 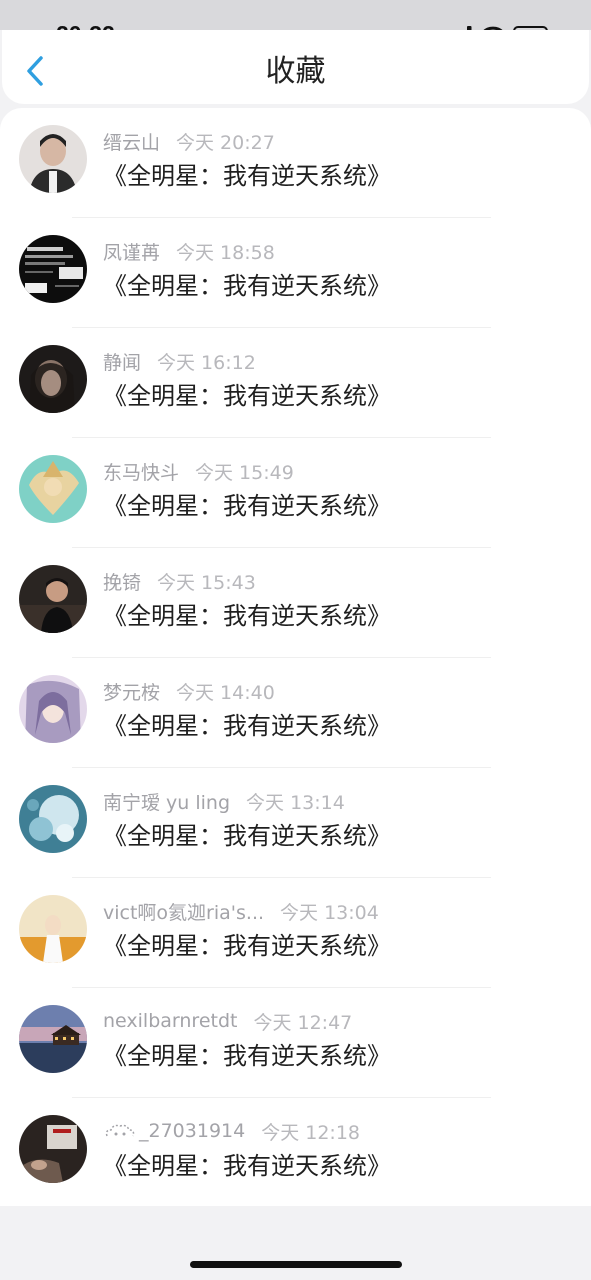 I want to click on item-meta: 静闻 今天 16:12, so click(x=179, y=361).